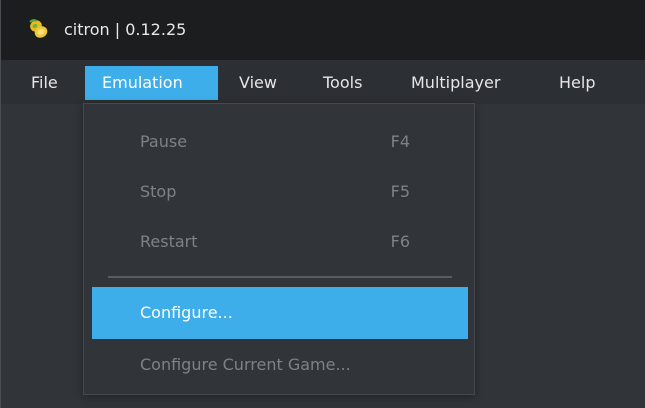 Image resolution: width=645 pixels, height=408 pixels. I want to click on menu-tools: Tools, so click(342, 83).